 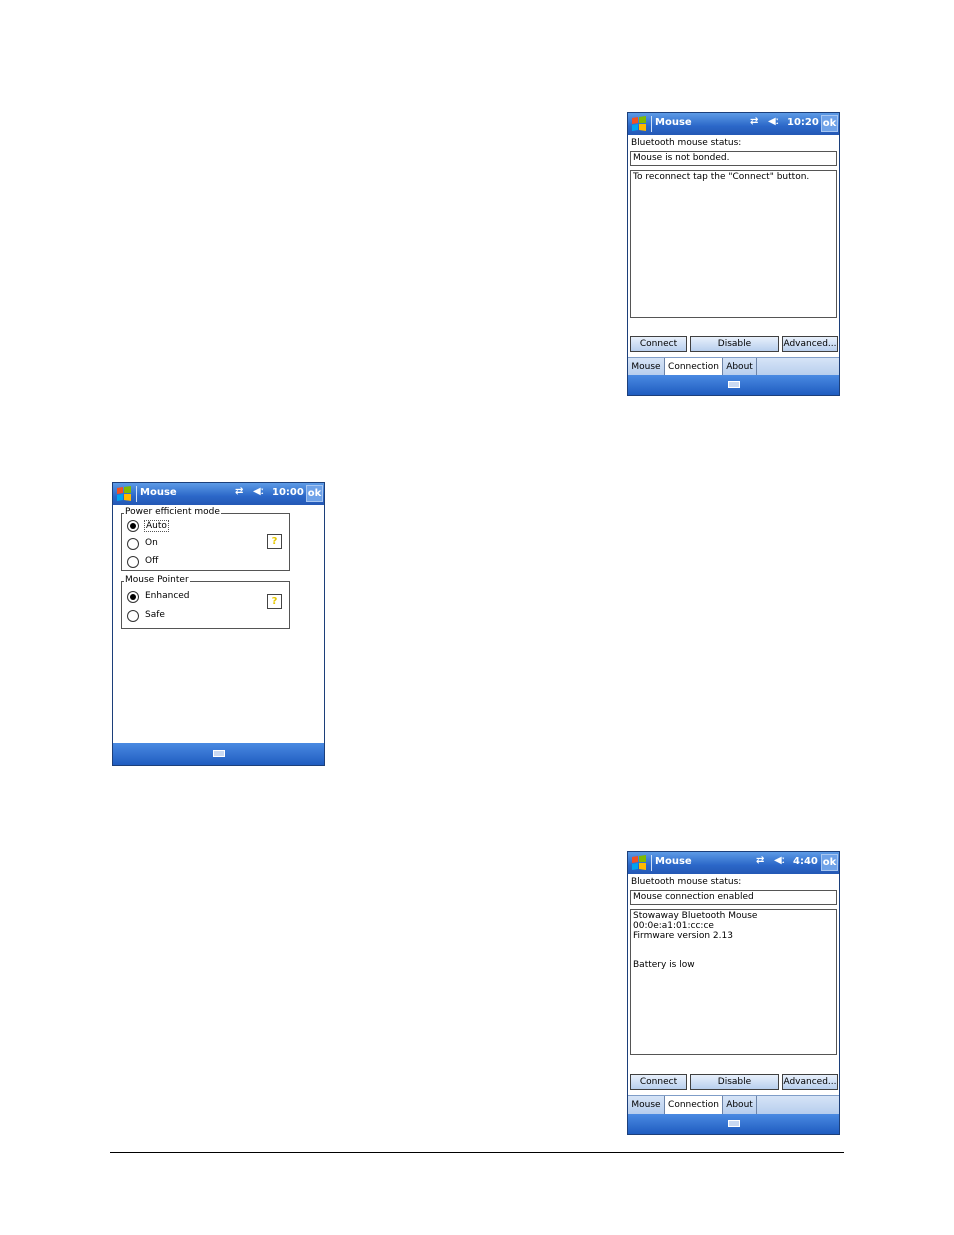 What do you see at coordinates (733, 244) in the screenshot?
I see `info-box: To reconnect tap the "Connect" button.` at bounding box center [733, 244].